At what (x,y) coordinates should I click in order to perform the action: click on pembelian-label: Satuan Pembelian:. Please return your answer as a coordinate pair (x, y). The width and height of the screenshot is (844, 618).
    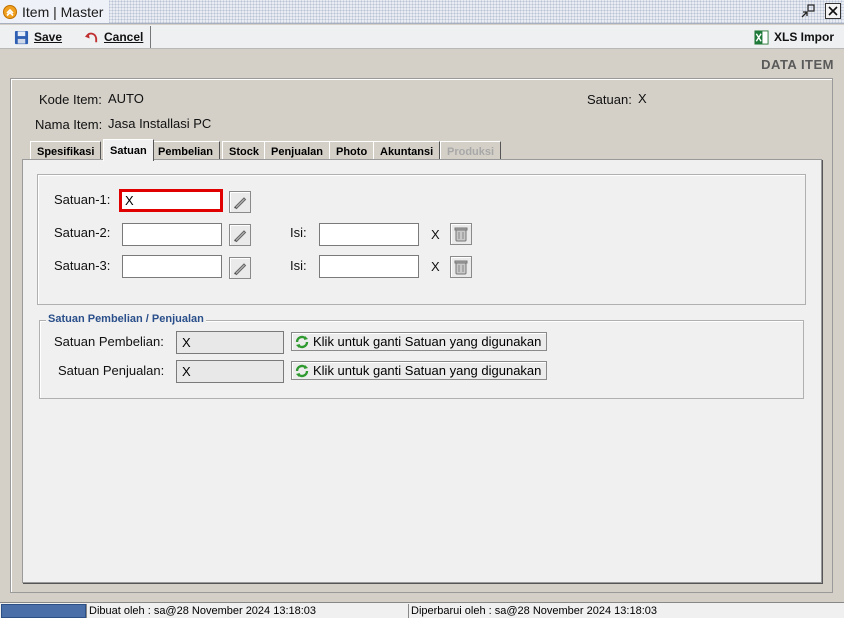
    Looking at the image, I should click on (109, 341).